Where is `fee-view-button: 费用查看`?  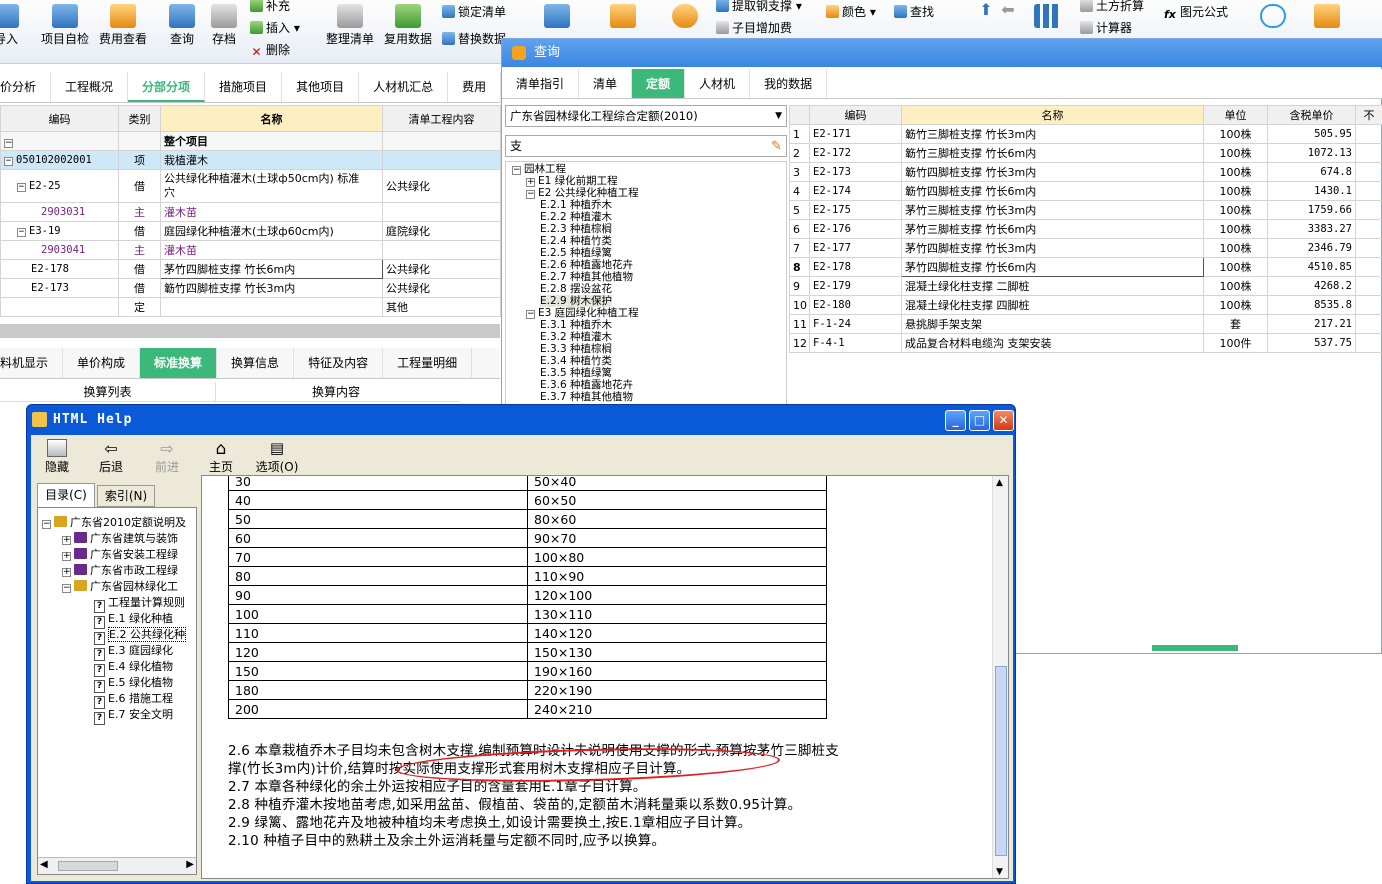
fee-view-button: 费用查看 is located at coordinates (123, 23).